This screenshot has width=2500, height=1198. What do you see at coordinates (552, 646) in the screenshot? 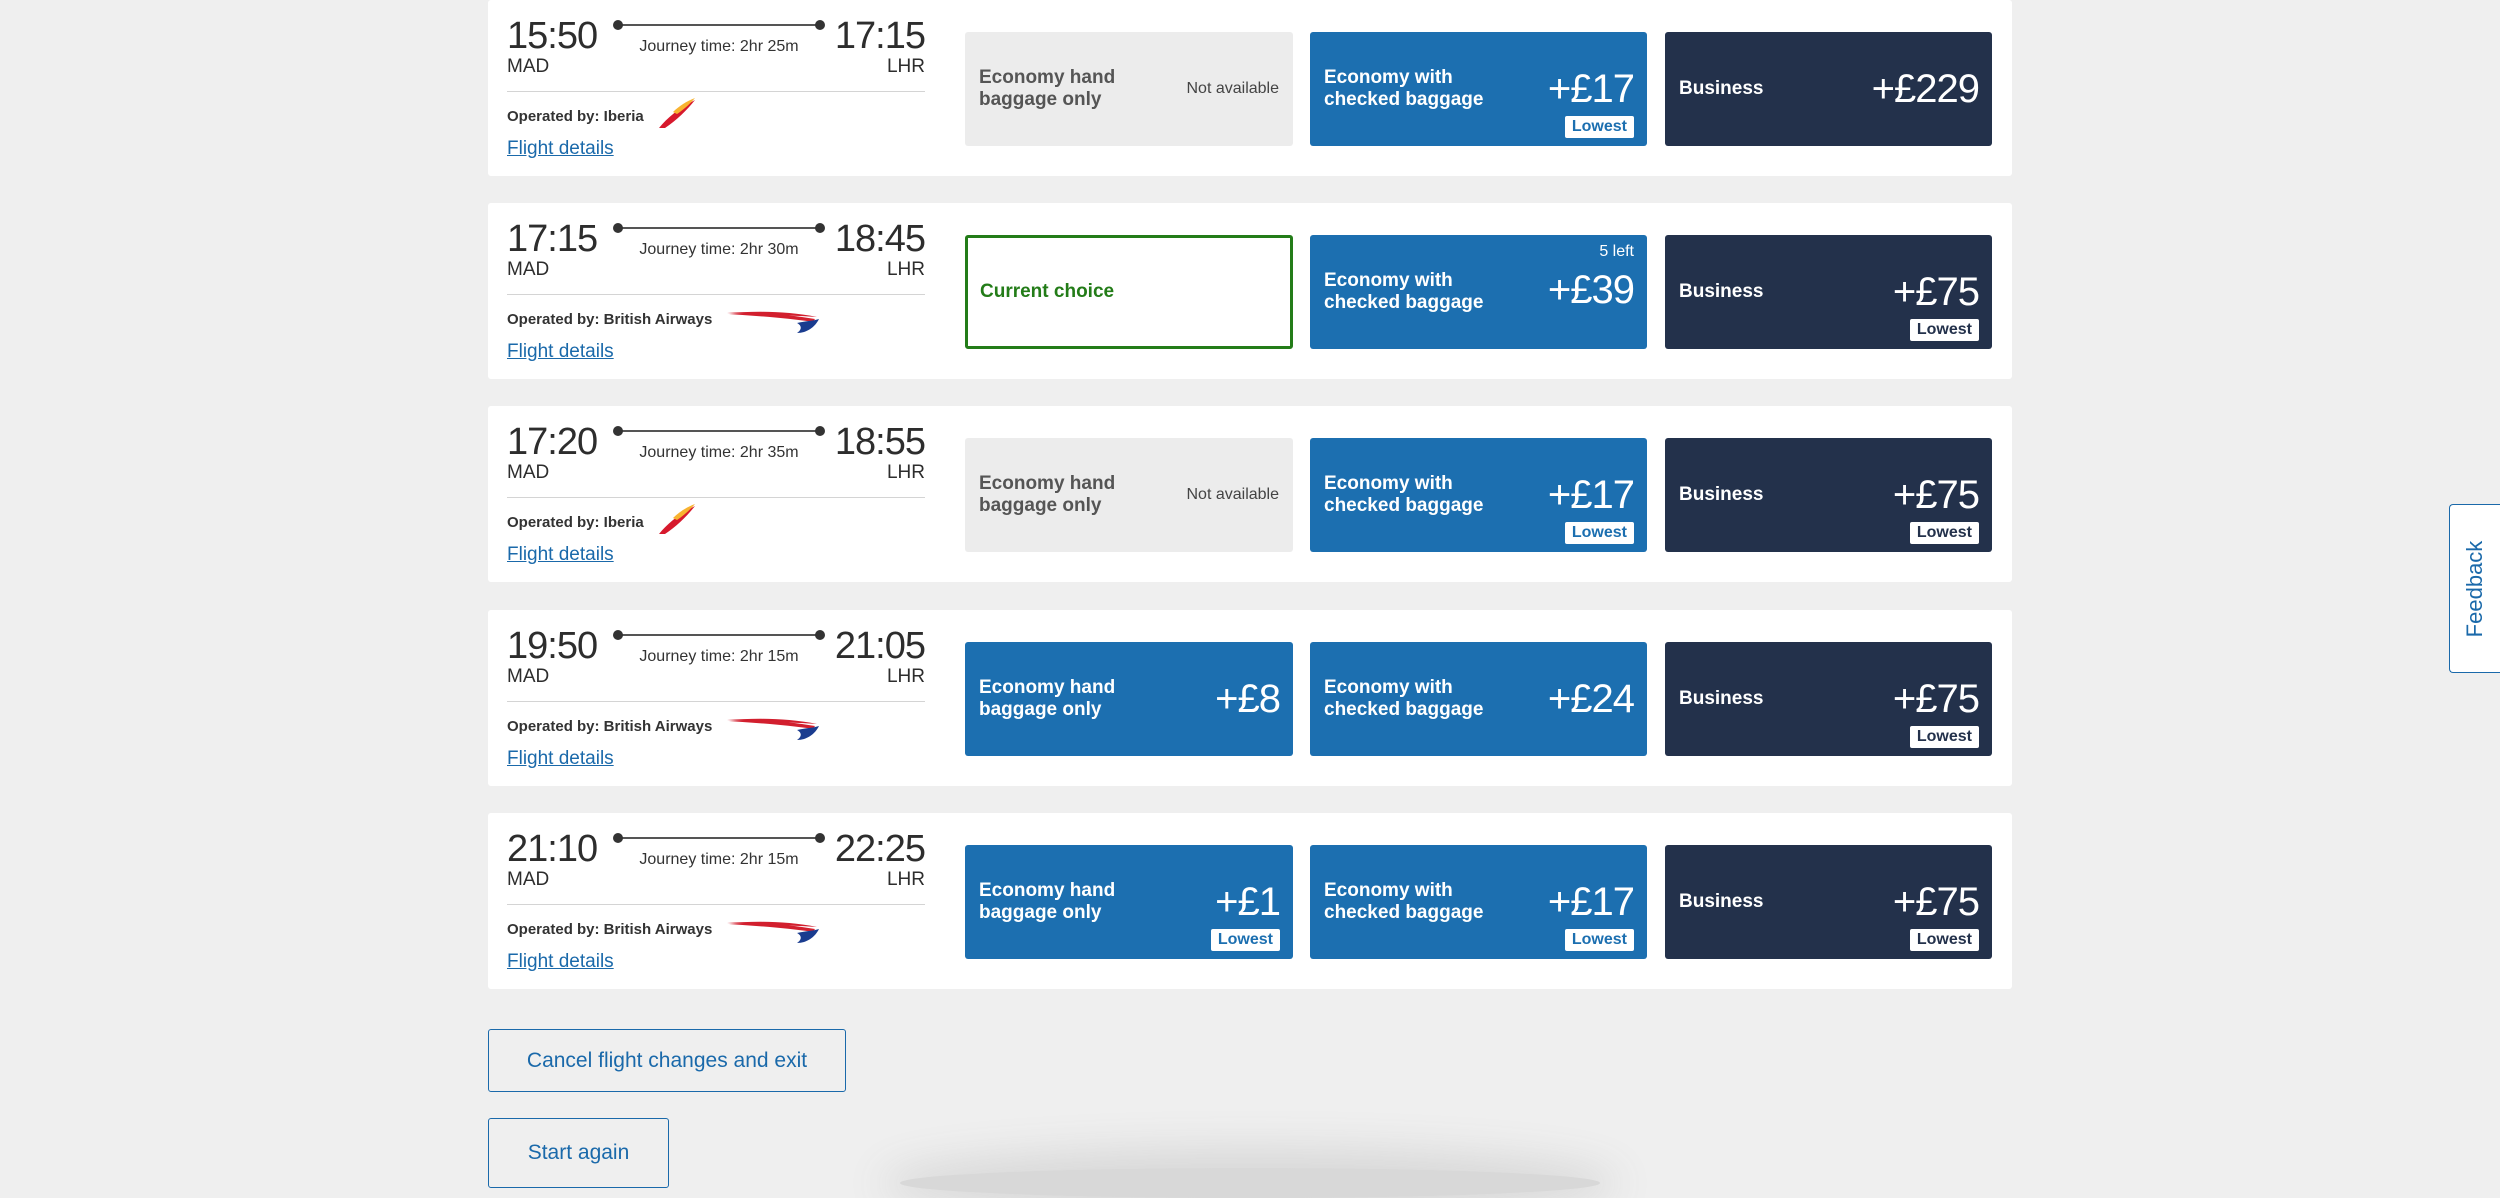
I see `departure-time: 19:50` at bounding box center [552, 646].